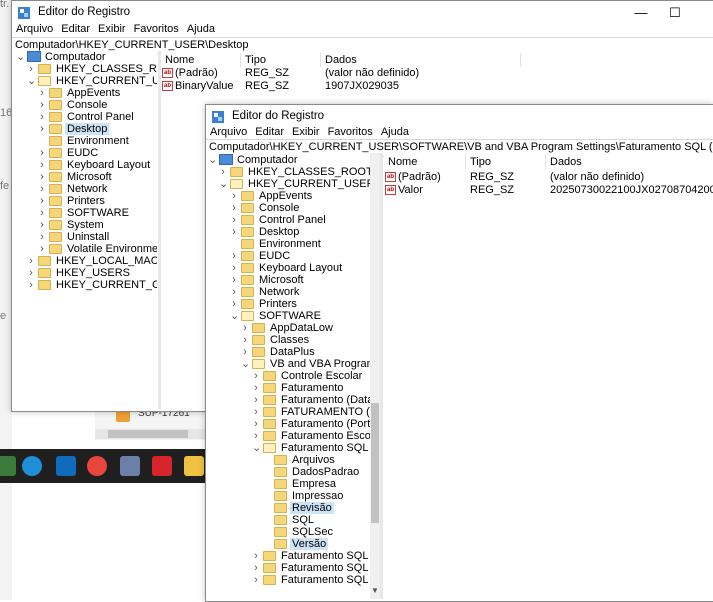 Image resolution: width=713 pixels, height=602 pixels. Describe the element at coordinates (84, 225) in the screenshot. I see `tree-node-system: › System` at that location.